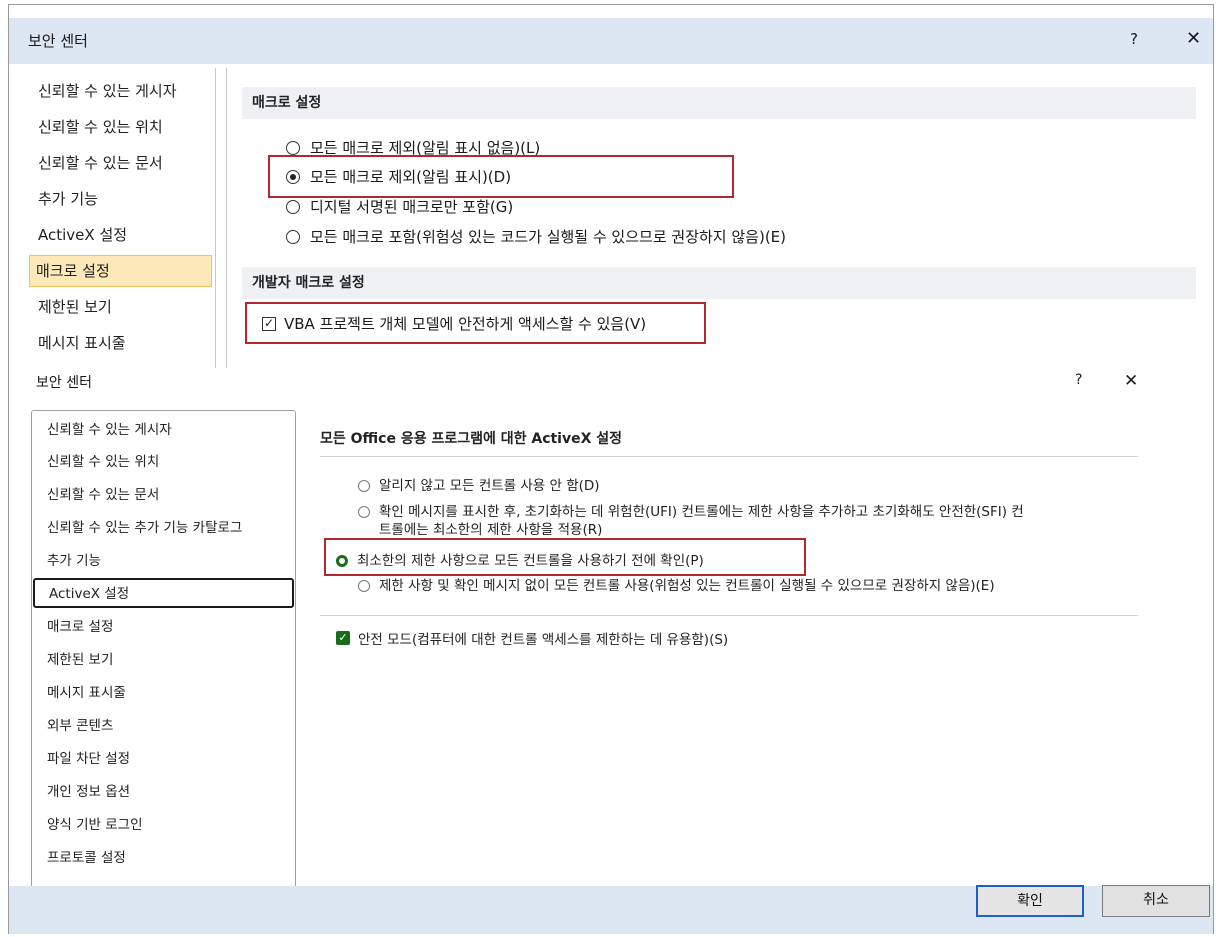 Image resolution: width=1216 pixels, height=937 pixels. What do you see at coordinates (118, 307) in the screenshot?
I see `dialog1-nav-item: 제한된 보기` at bounding box center [118, 307].